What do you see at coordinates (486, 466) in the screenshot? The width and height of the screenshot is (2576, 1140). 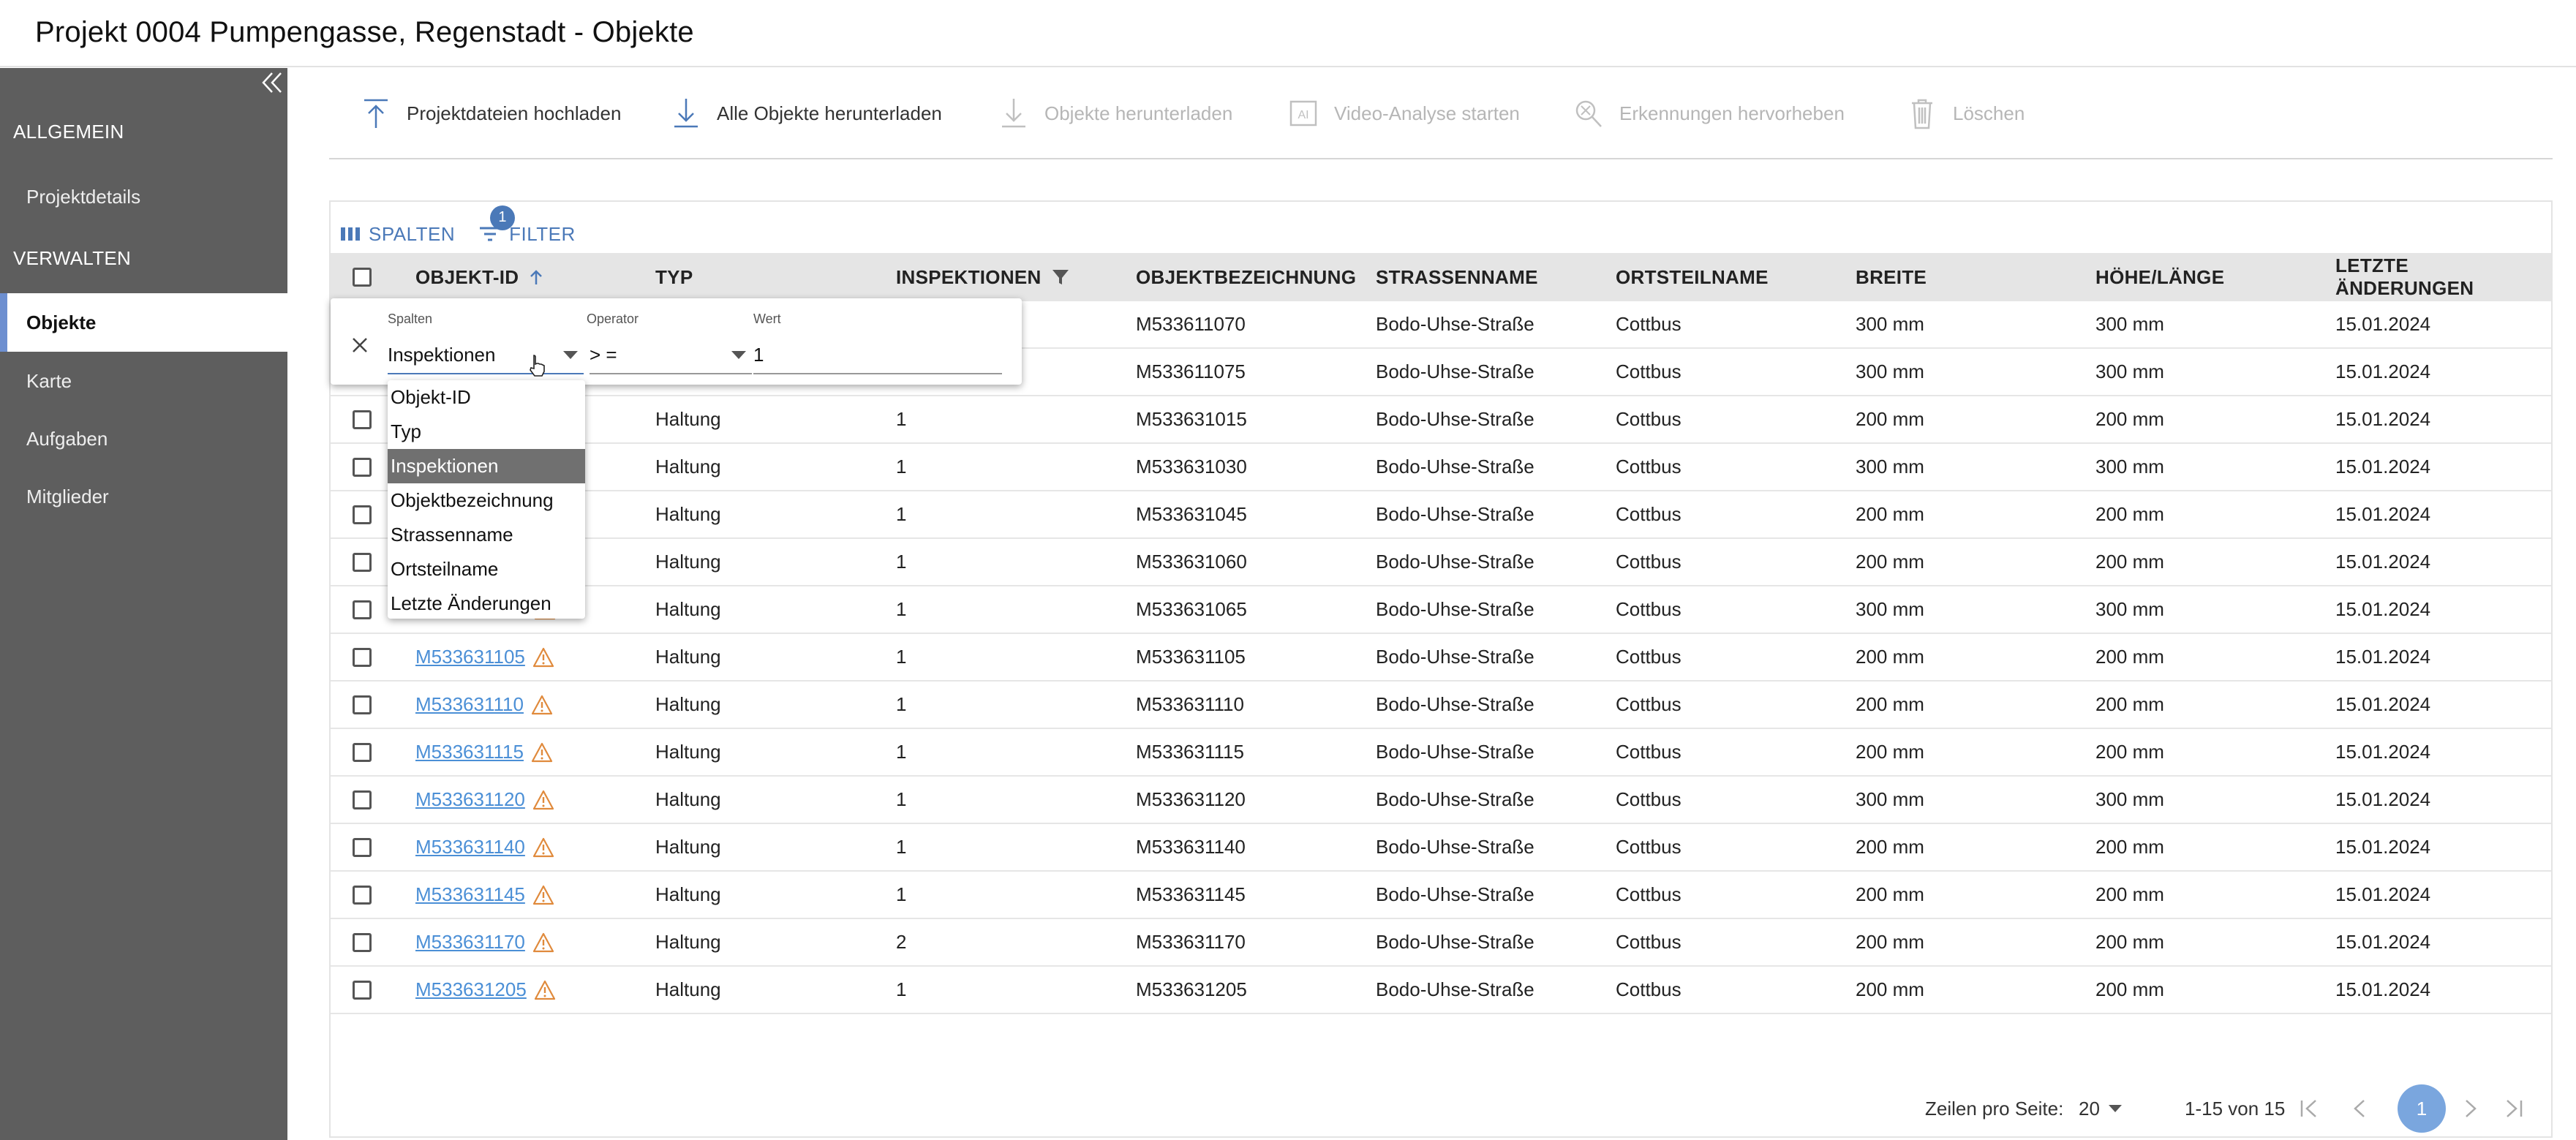 I see `column-option: Inspektionen` at bounding box center [486, 466].